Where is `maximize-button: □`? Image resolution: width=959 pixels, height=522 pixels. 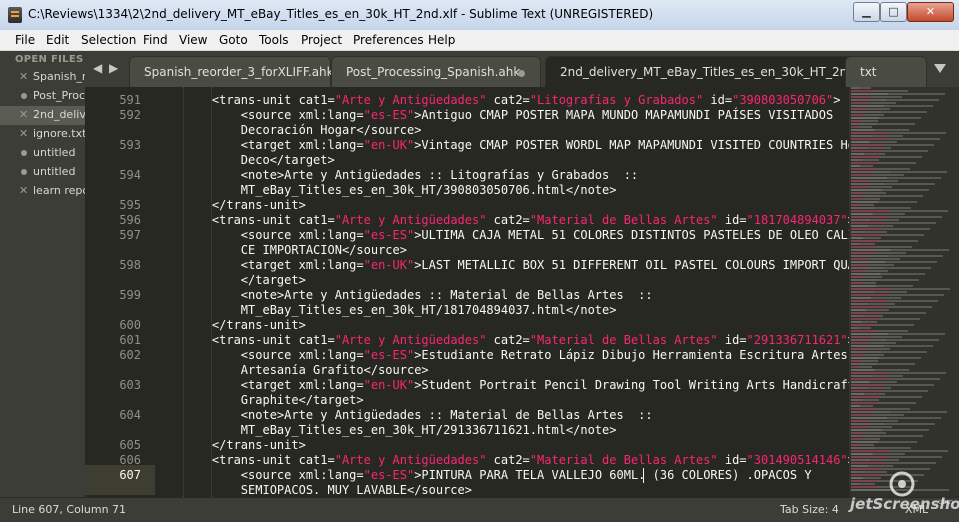
maximize-button: □ is located at coordinates (893, 12).